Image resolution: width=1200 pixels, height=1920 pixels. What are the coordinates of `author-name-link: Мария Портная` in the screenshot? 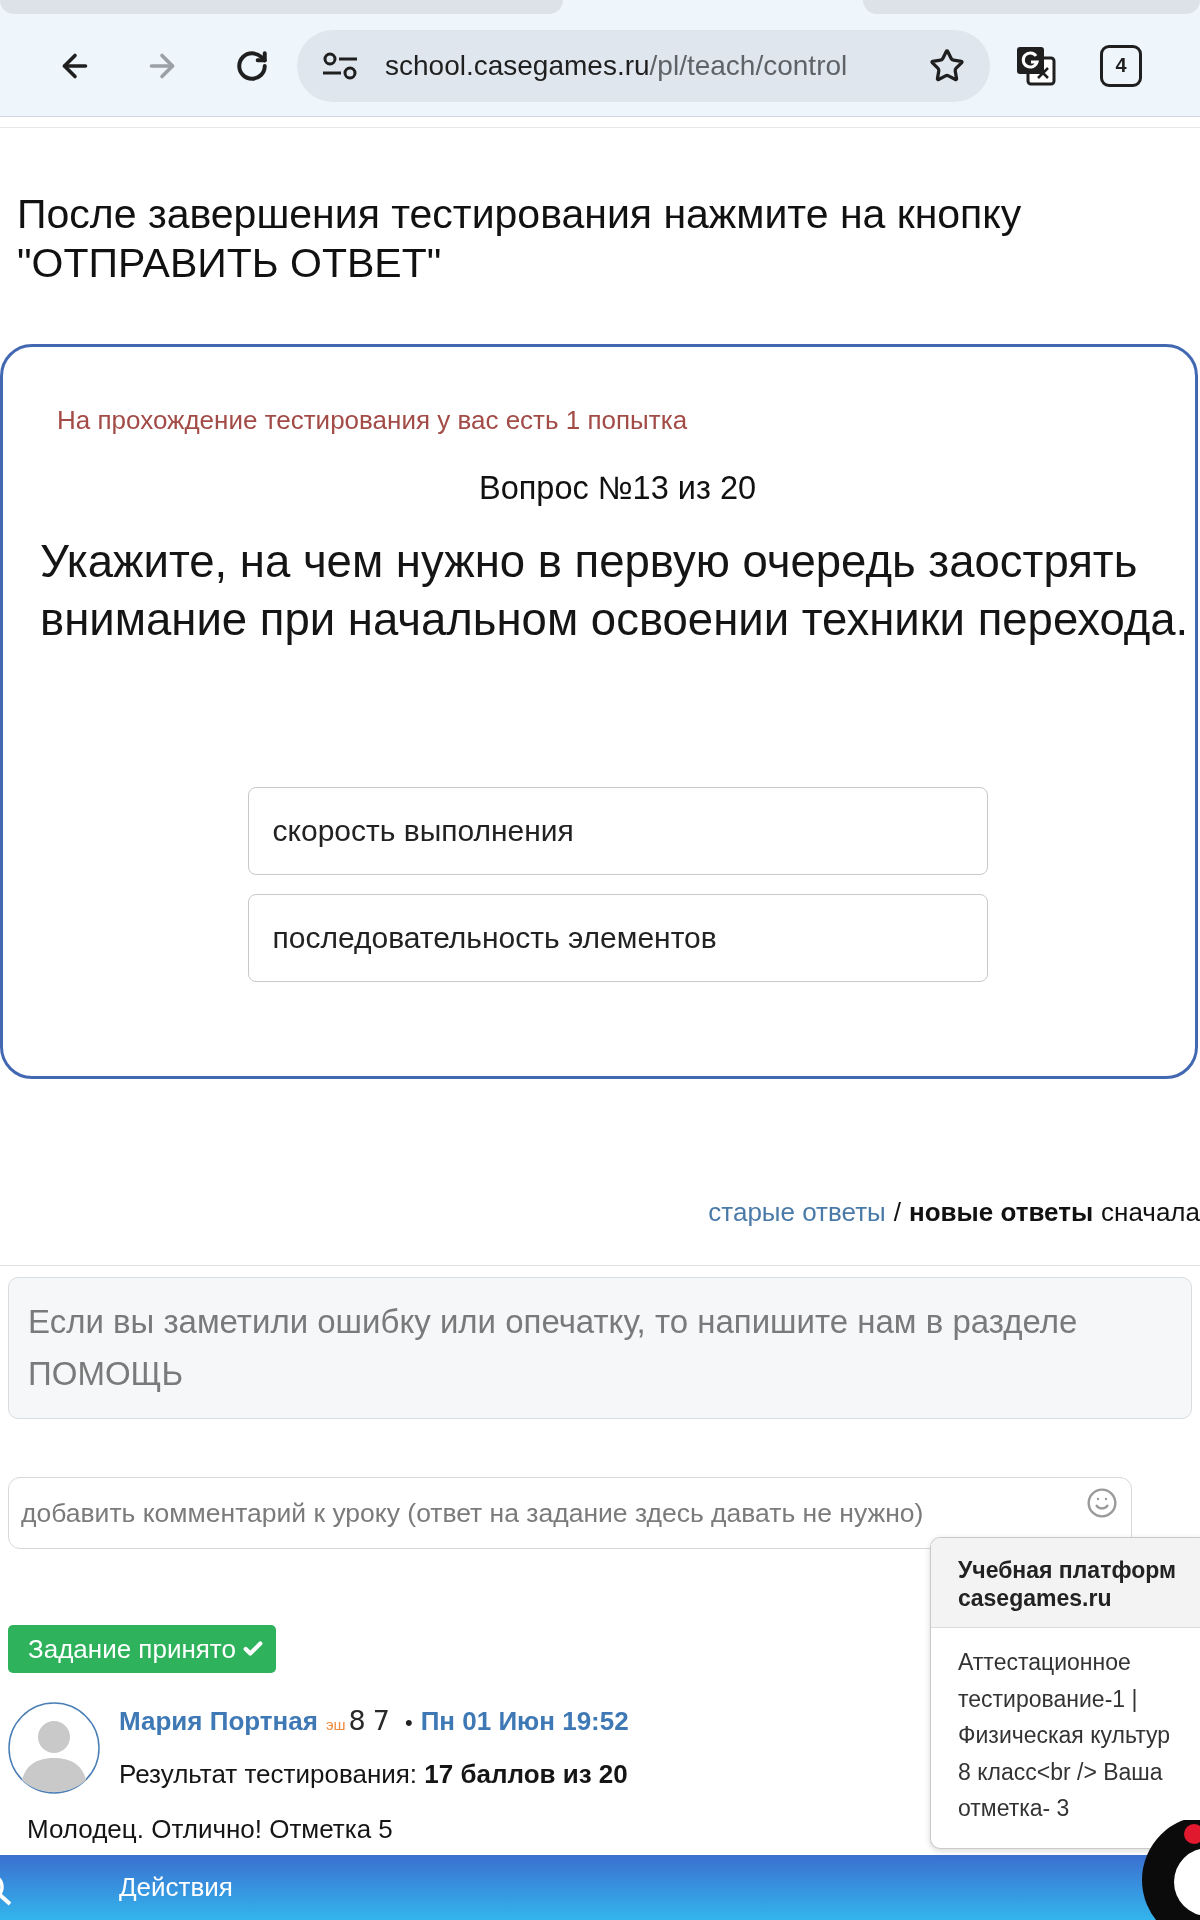 It's located at (218, 1721).